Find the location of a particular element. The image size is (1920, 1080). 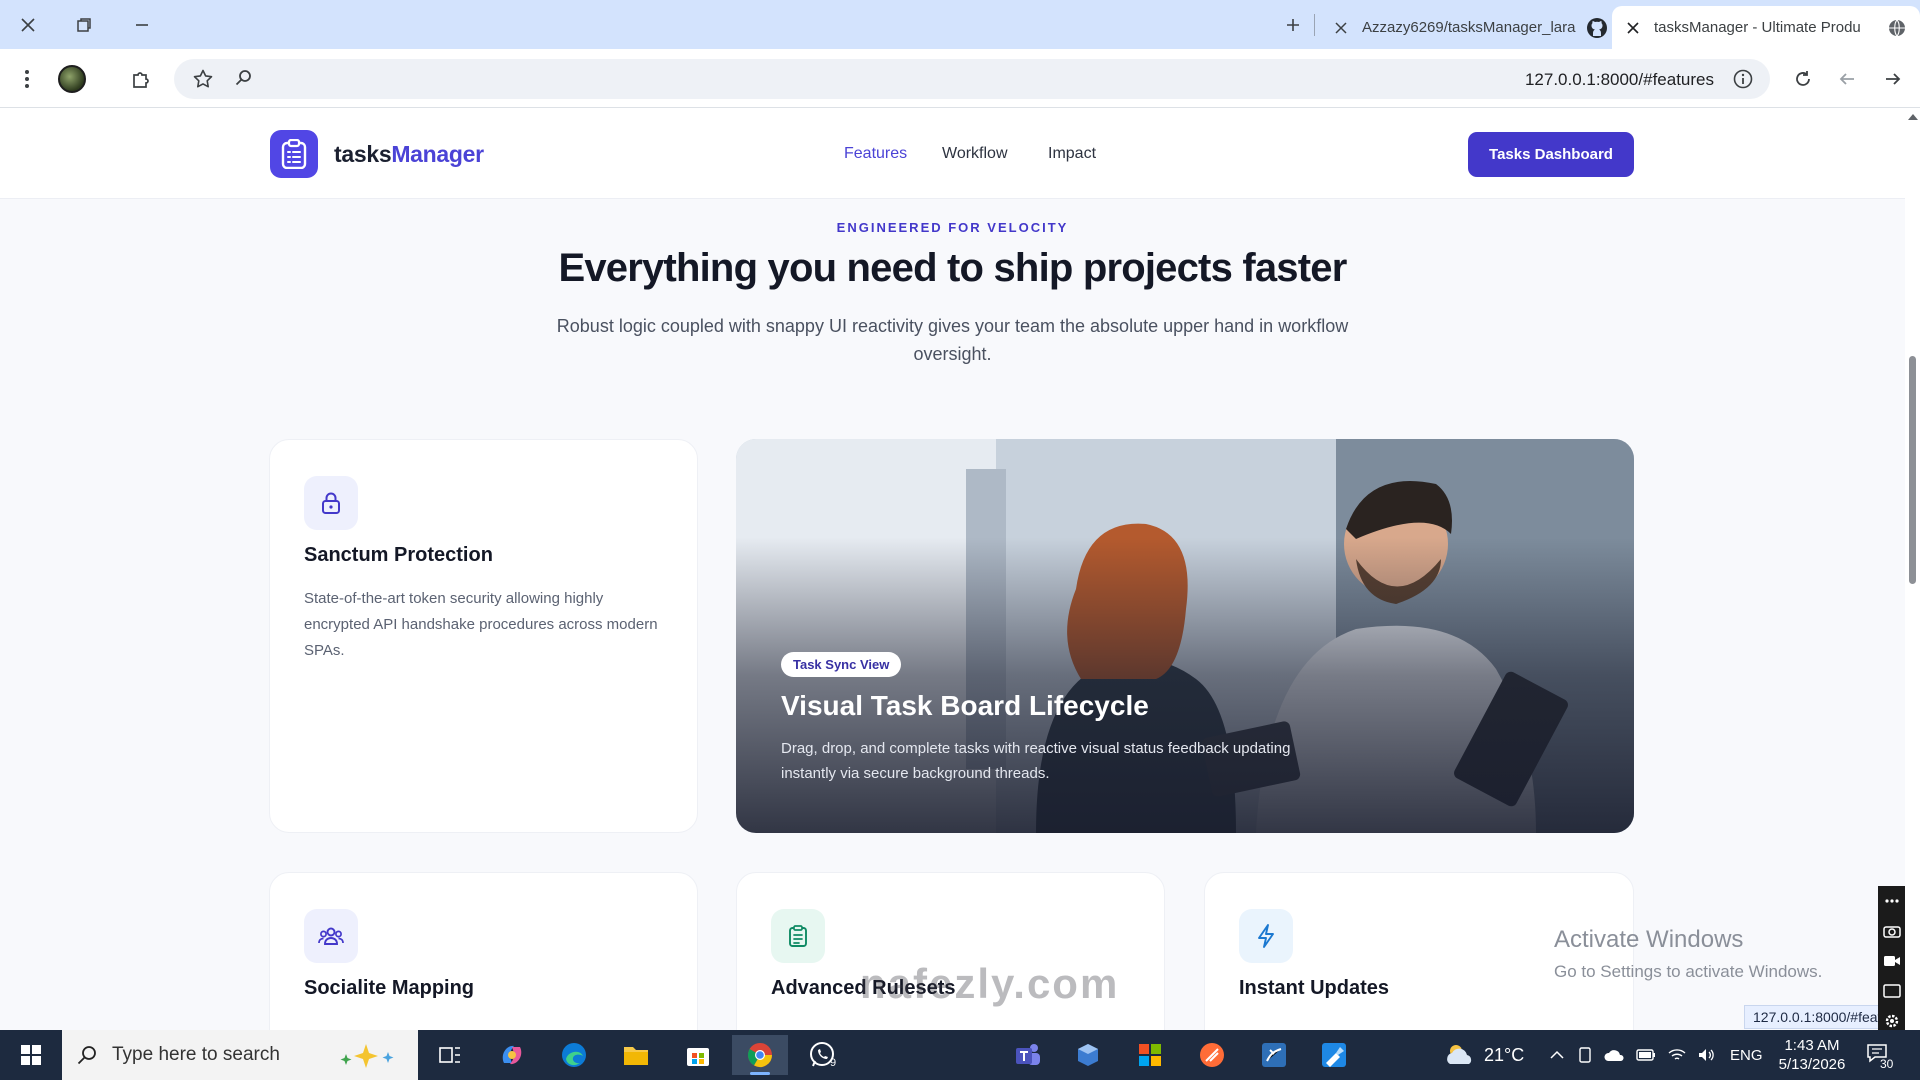

clock-date: 5/13/2026 is located at coordinates (1812, 1064).